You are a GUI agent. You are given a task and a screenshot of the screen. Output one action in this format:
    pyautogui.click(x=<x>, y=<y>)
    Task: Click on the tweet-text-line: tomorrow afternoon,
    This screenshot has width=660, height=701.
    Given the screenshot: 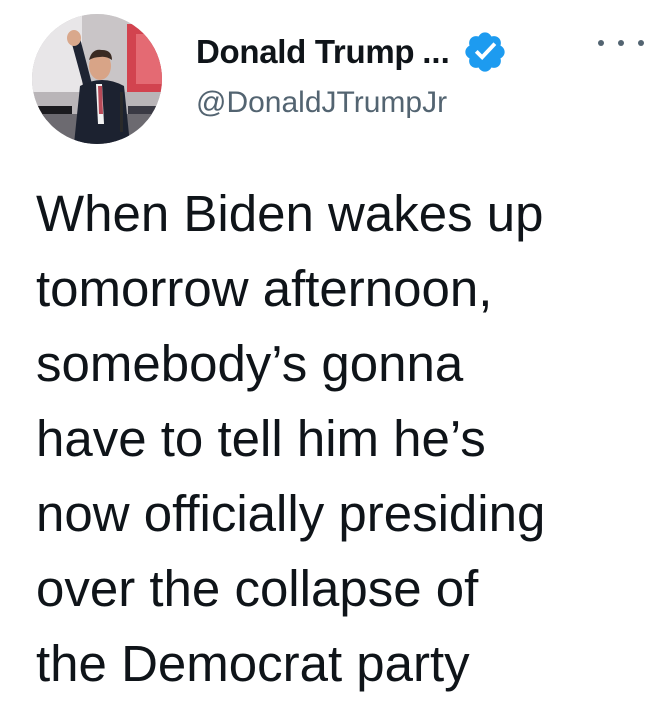 What is the action you would take?
    pyautogui.click(x=264, y=288)
    